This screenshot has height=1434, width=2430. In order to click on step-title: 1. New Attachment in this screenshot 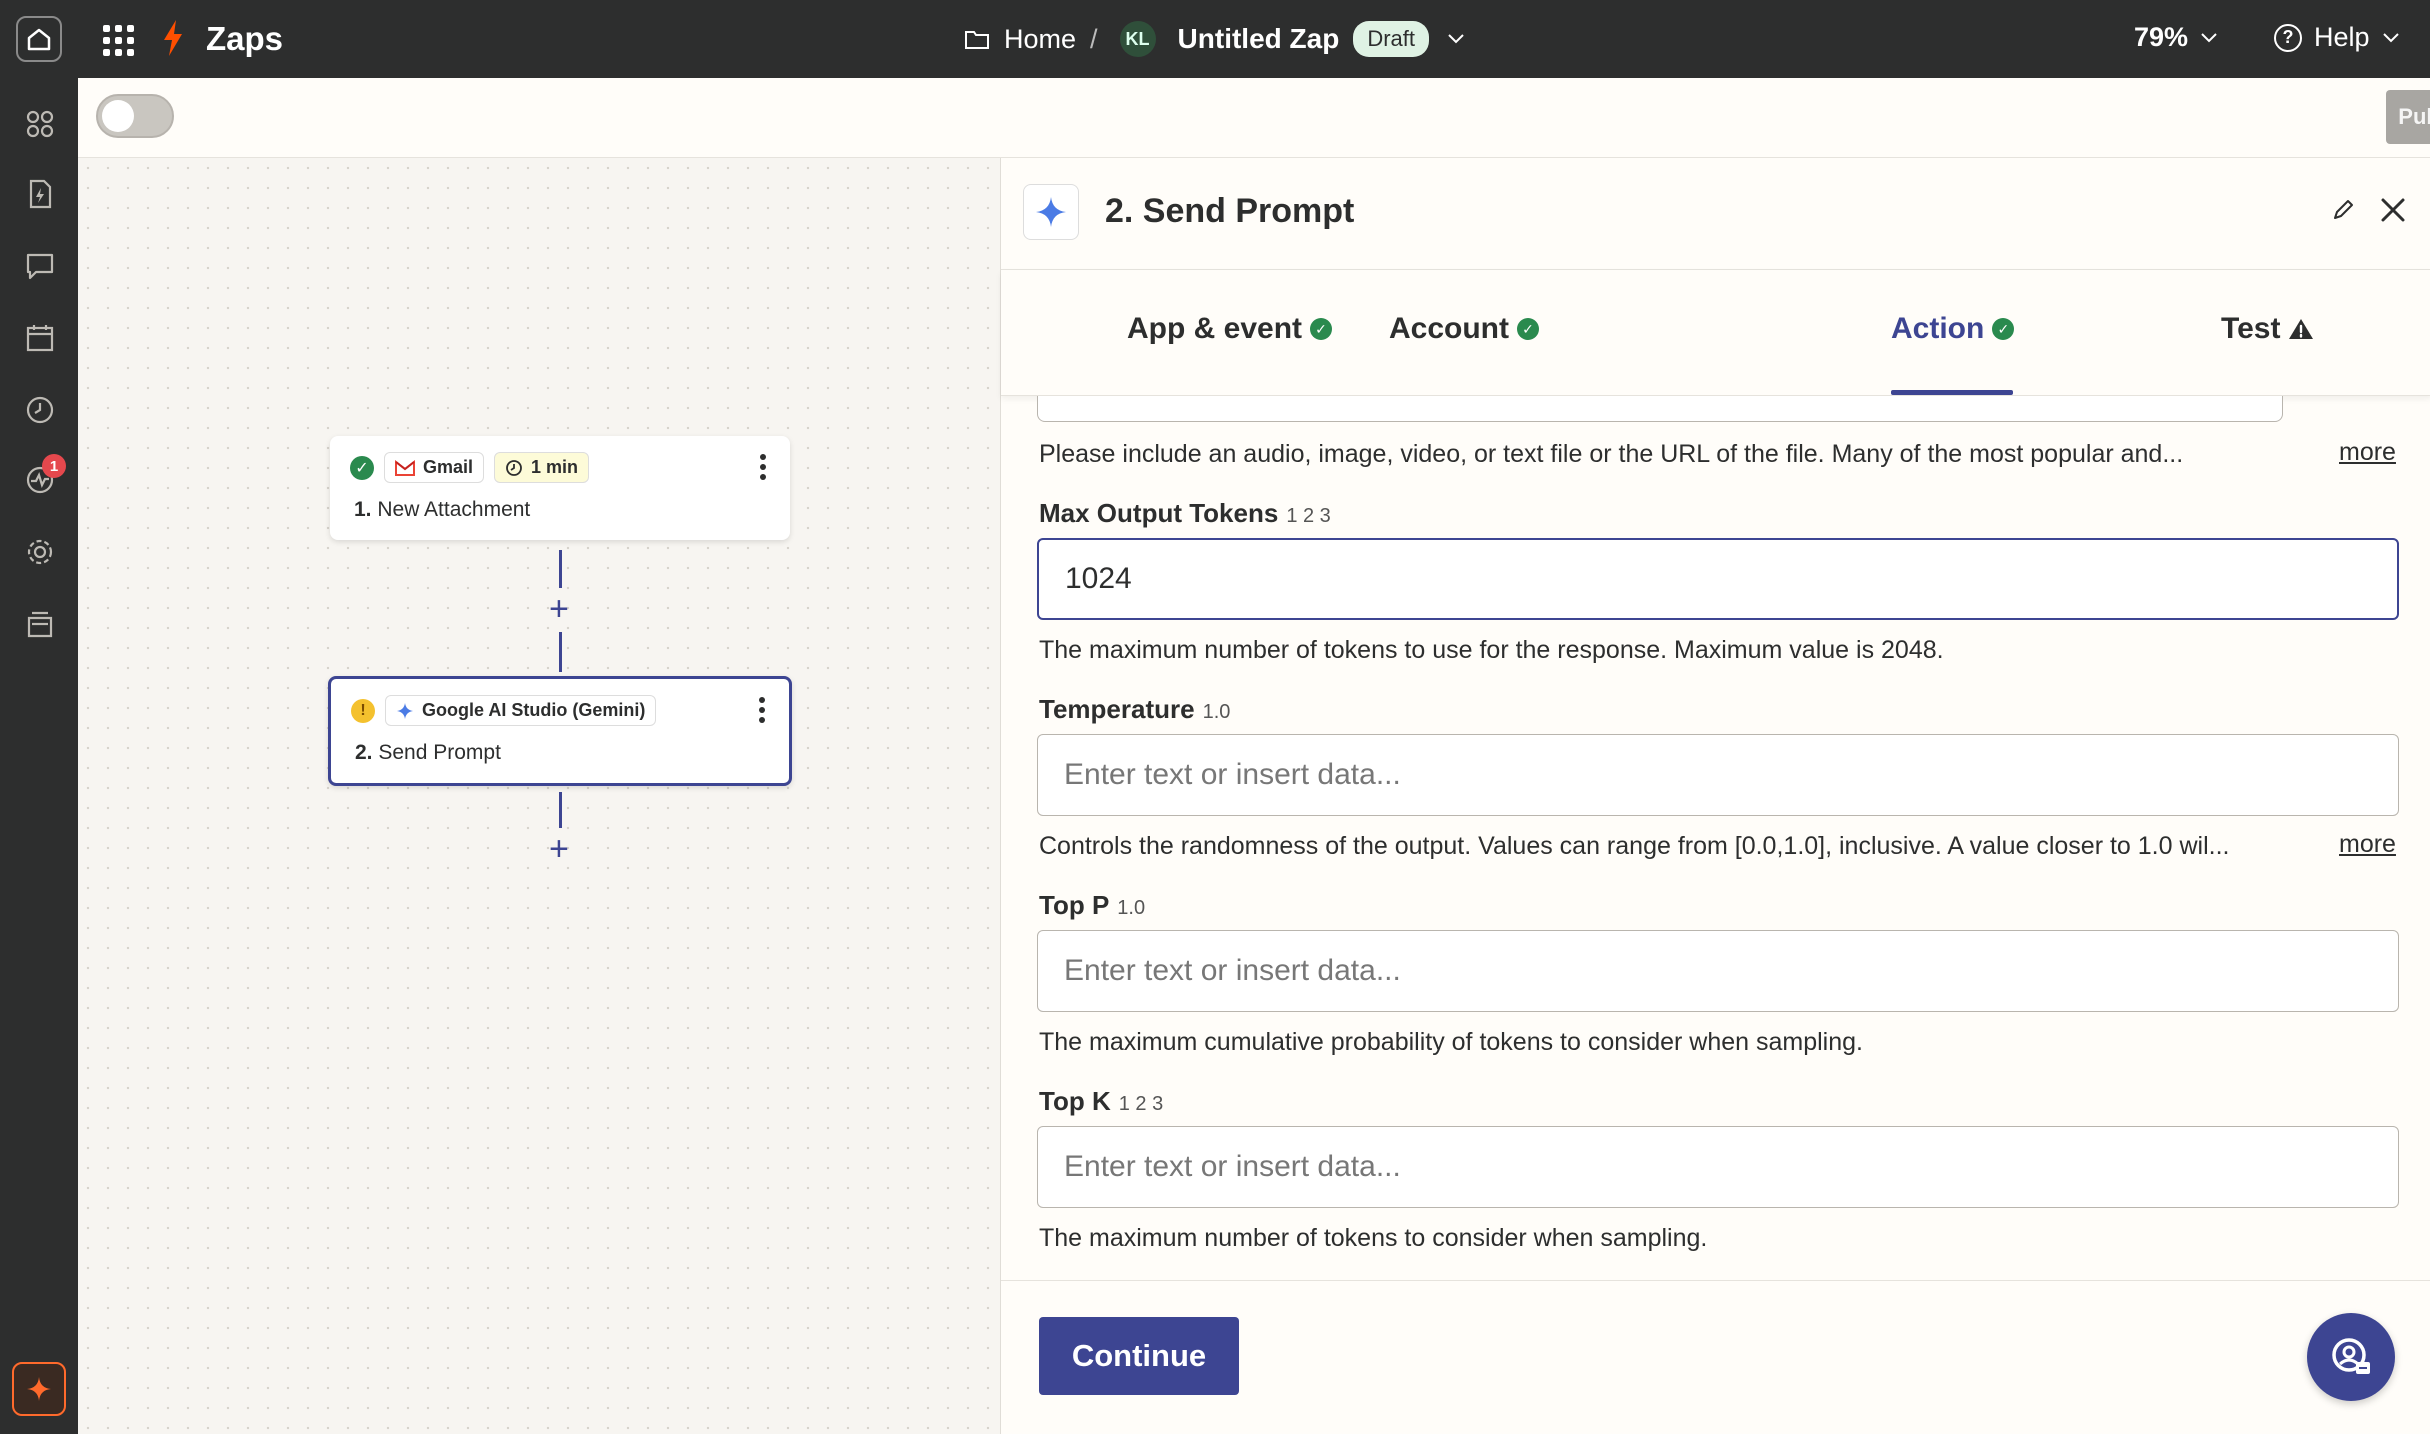, I will do `click(442, 510)`.